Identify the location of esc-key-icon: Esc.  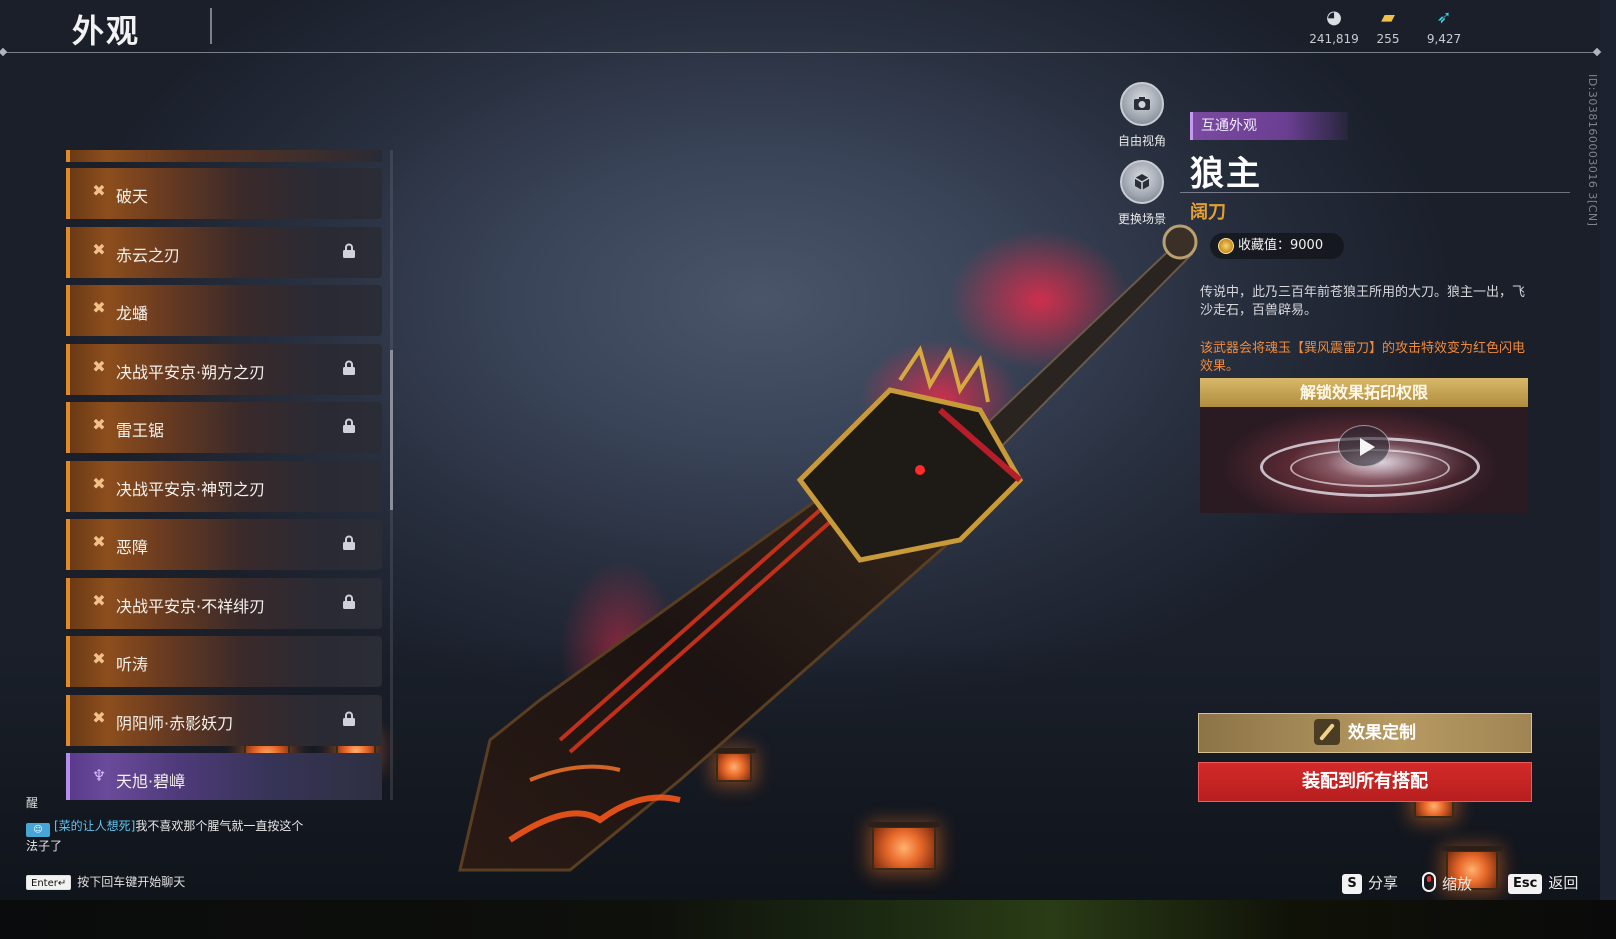
(1525, 884).